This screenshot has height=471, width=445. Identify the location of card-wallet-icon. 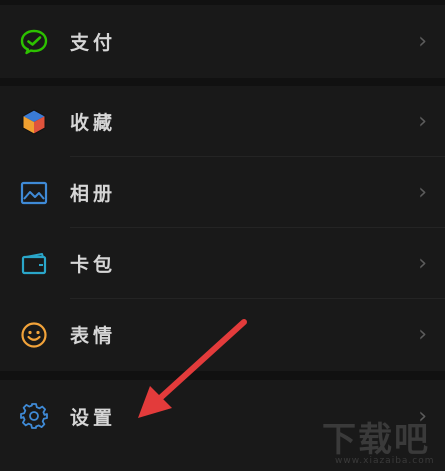
(34, 264).